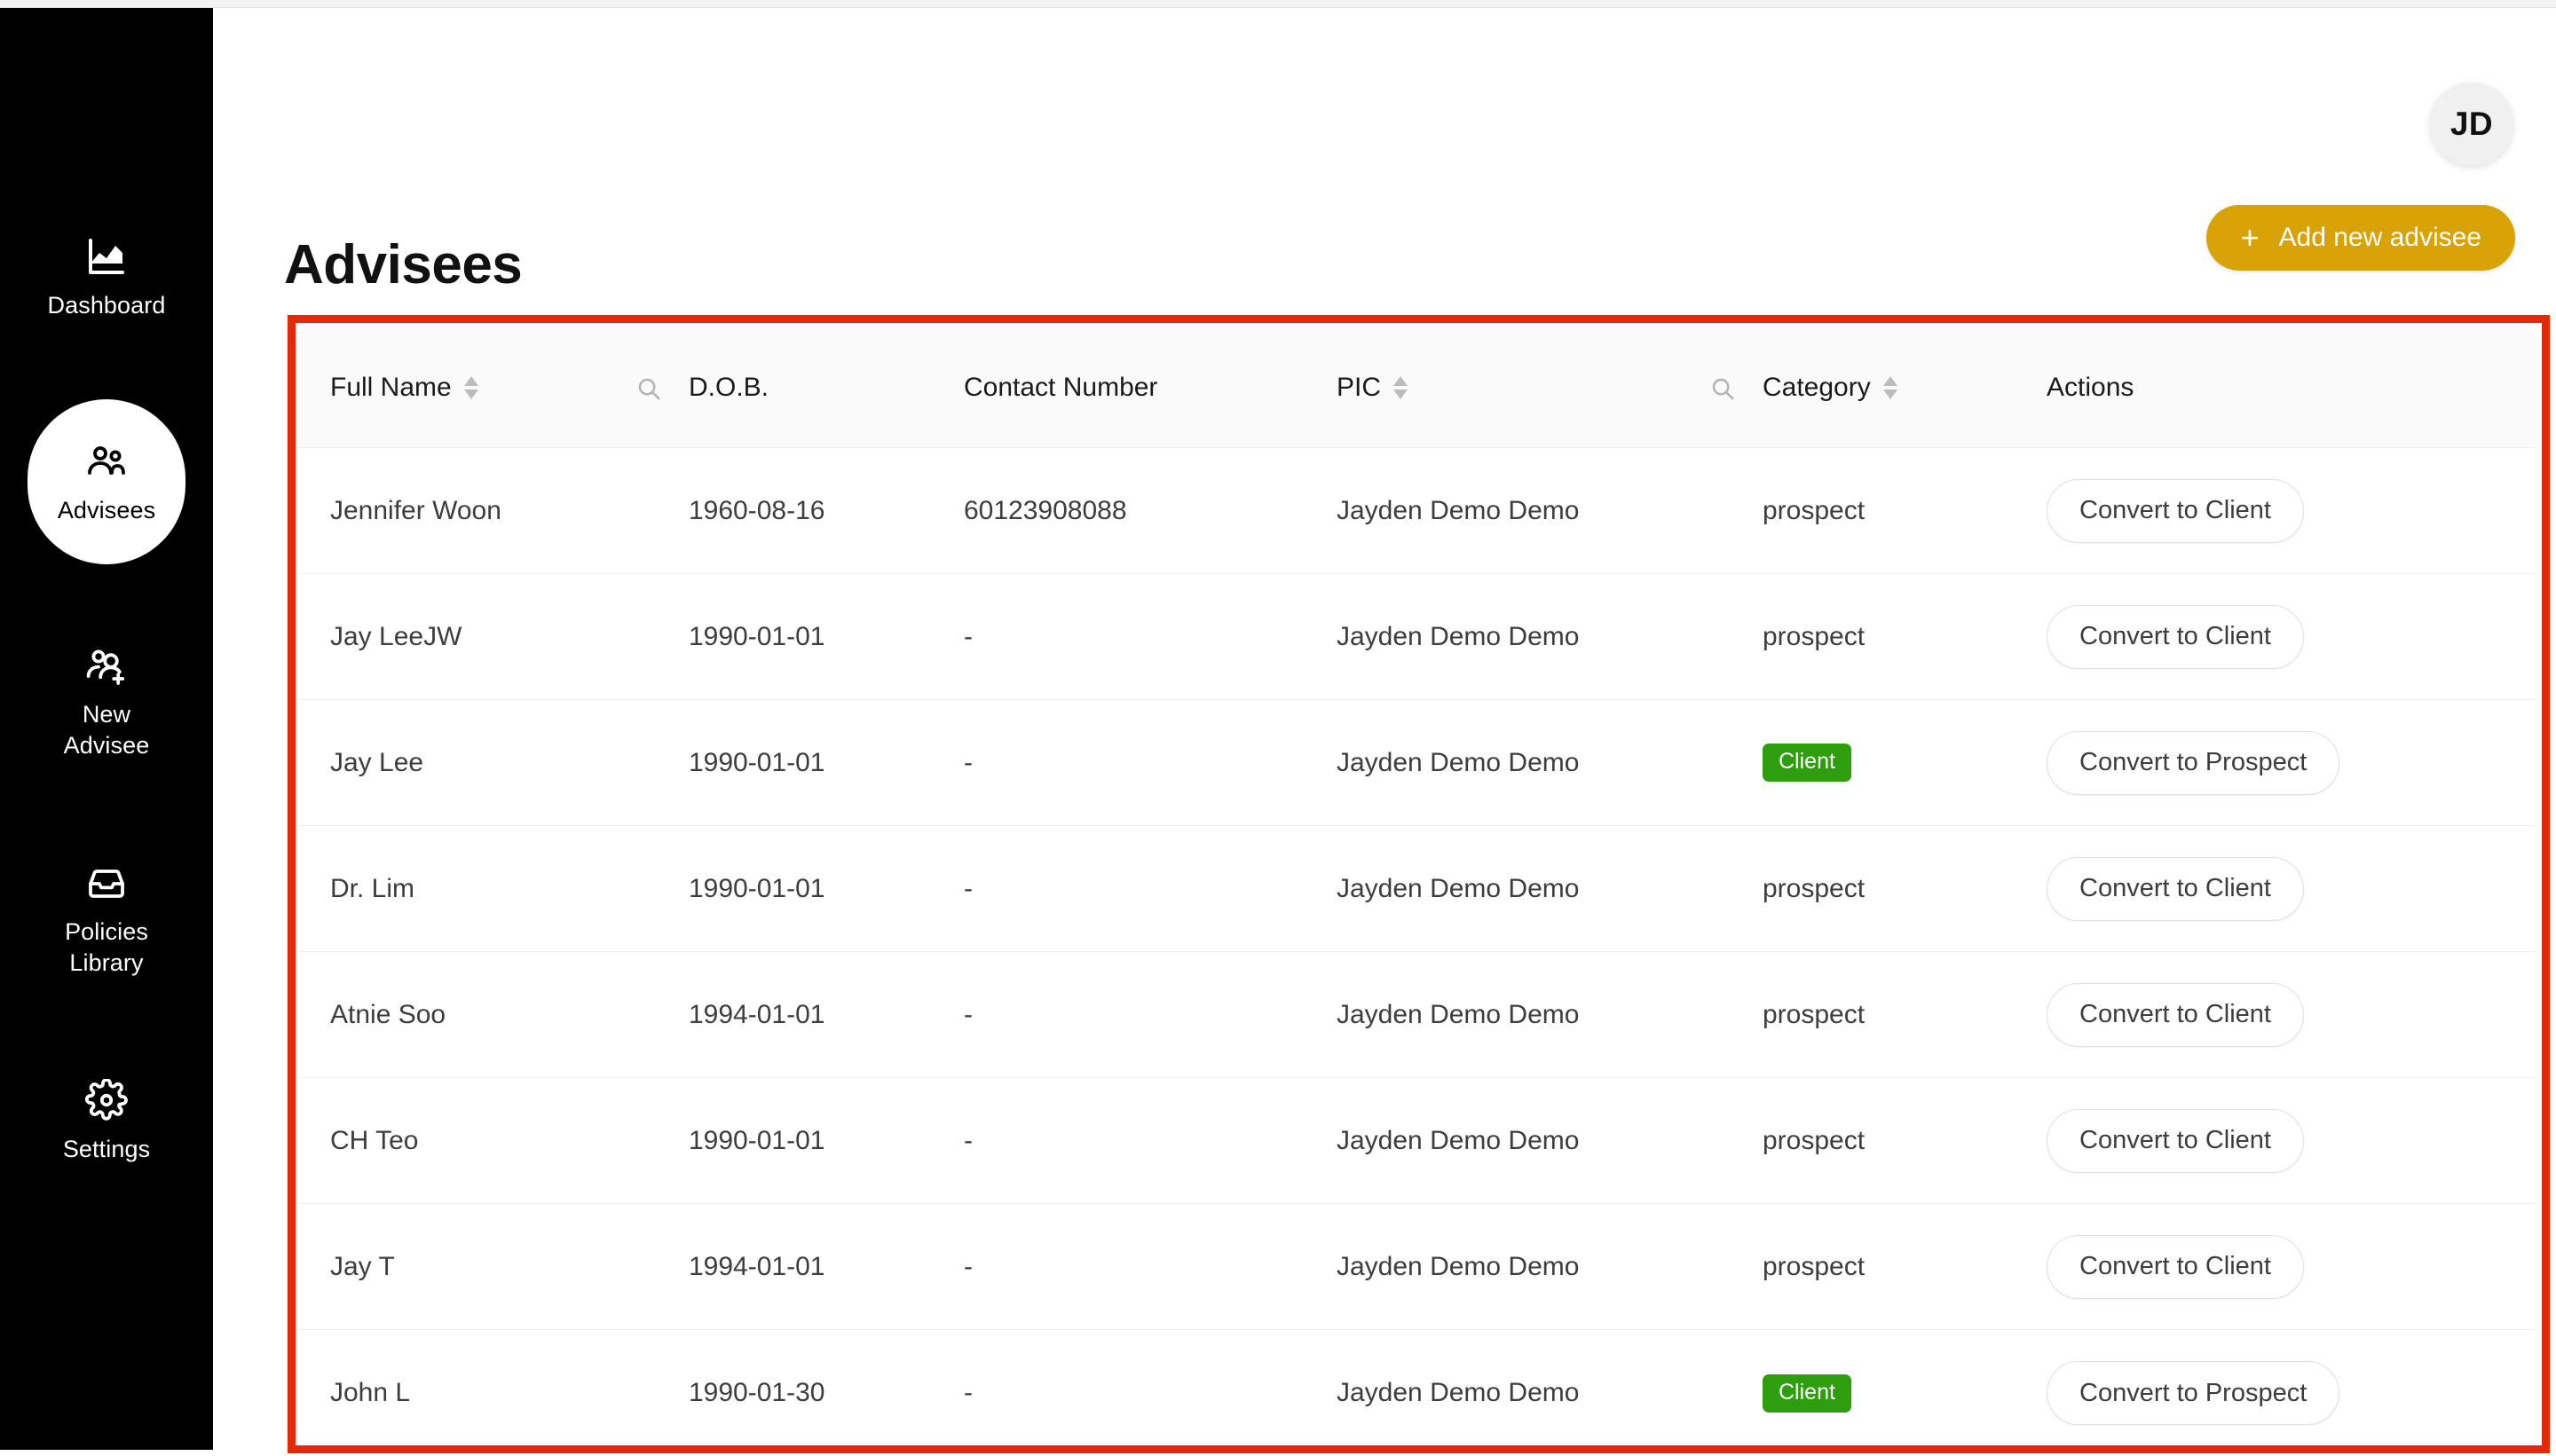 This screenshot has width=2556, height=1456. I want to click on sidebar-item-policies-library: Policies Library, so click(106, 918).